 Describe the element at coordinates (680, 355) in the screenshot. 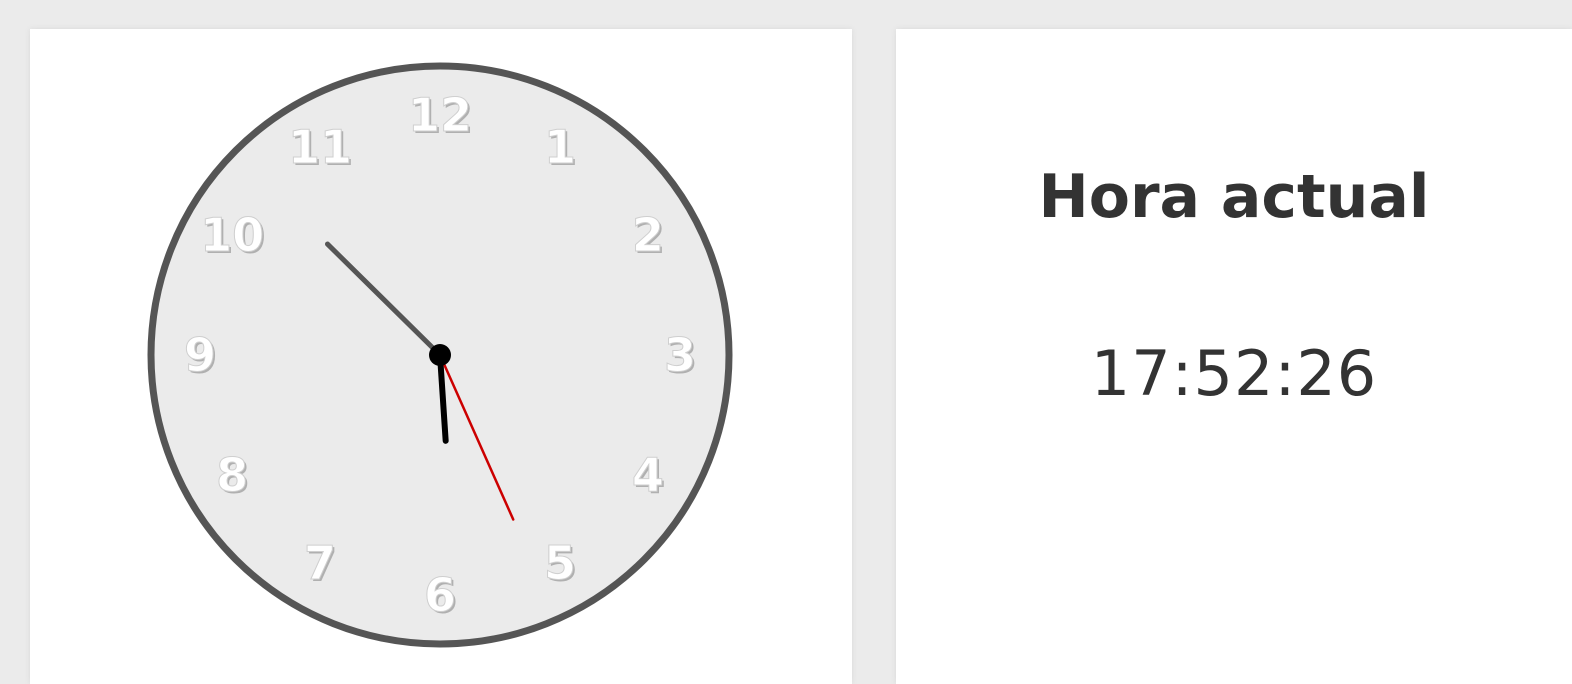

I see `clock-numeral: 3` at that location.